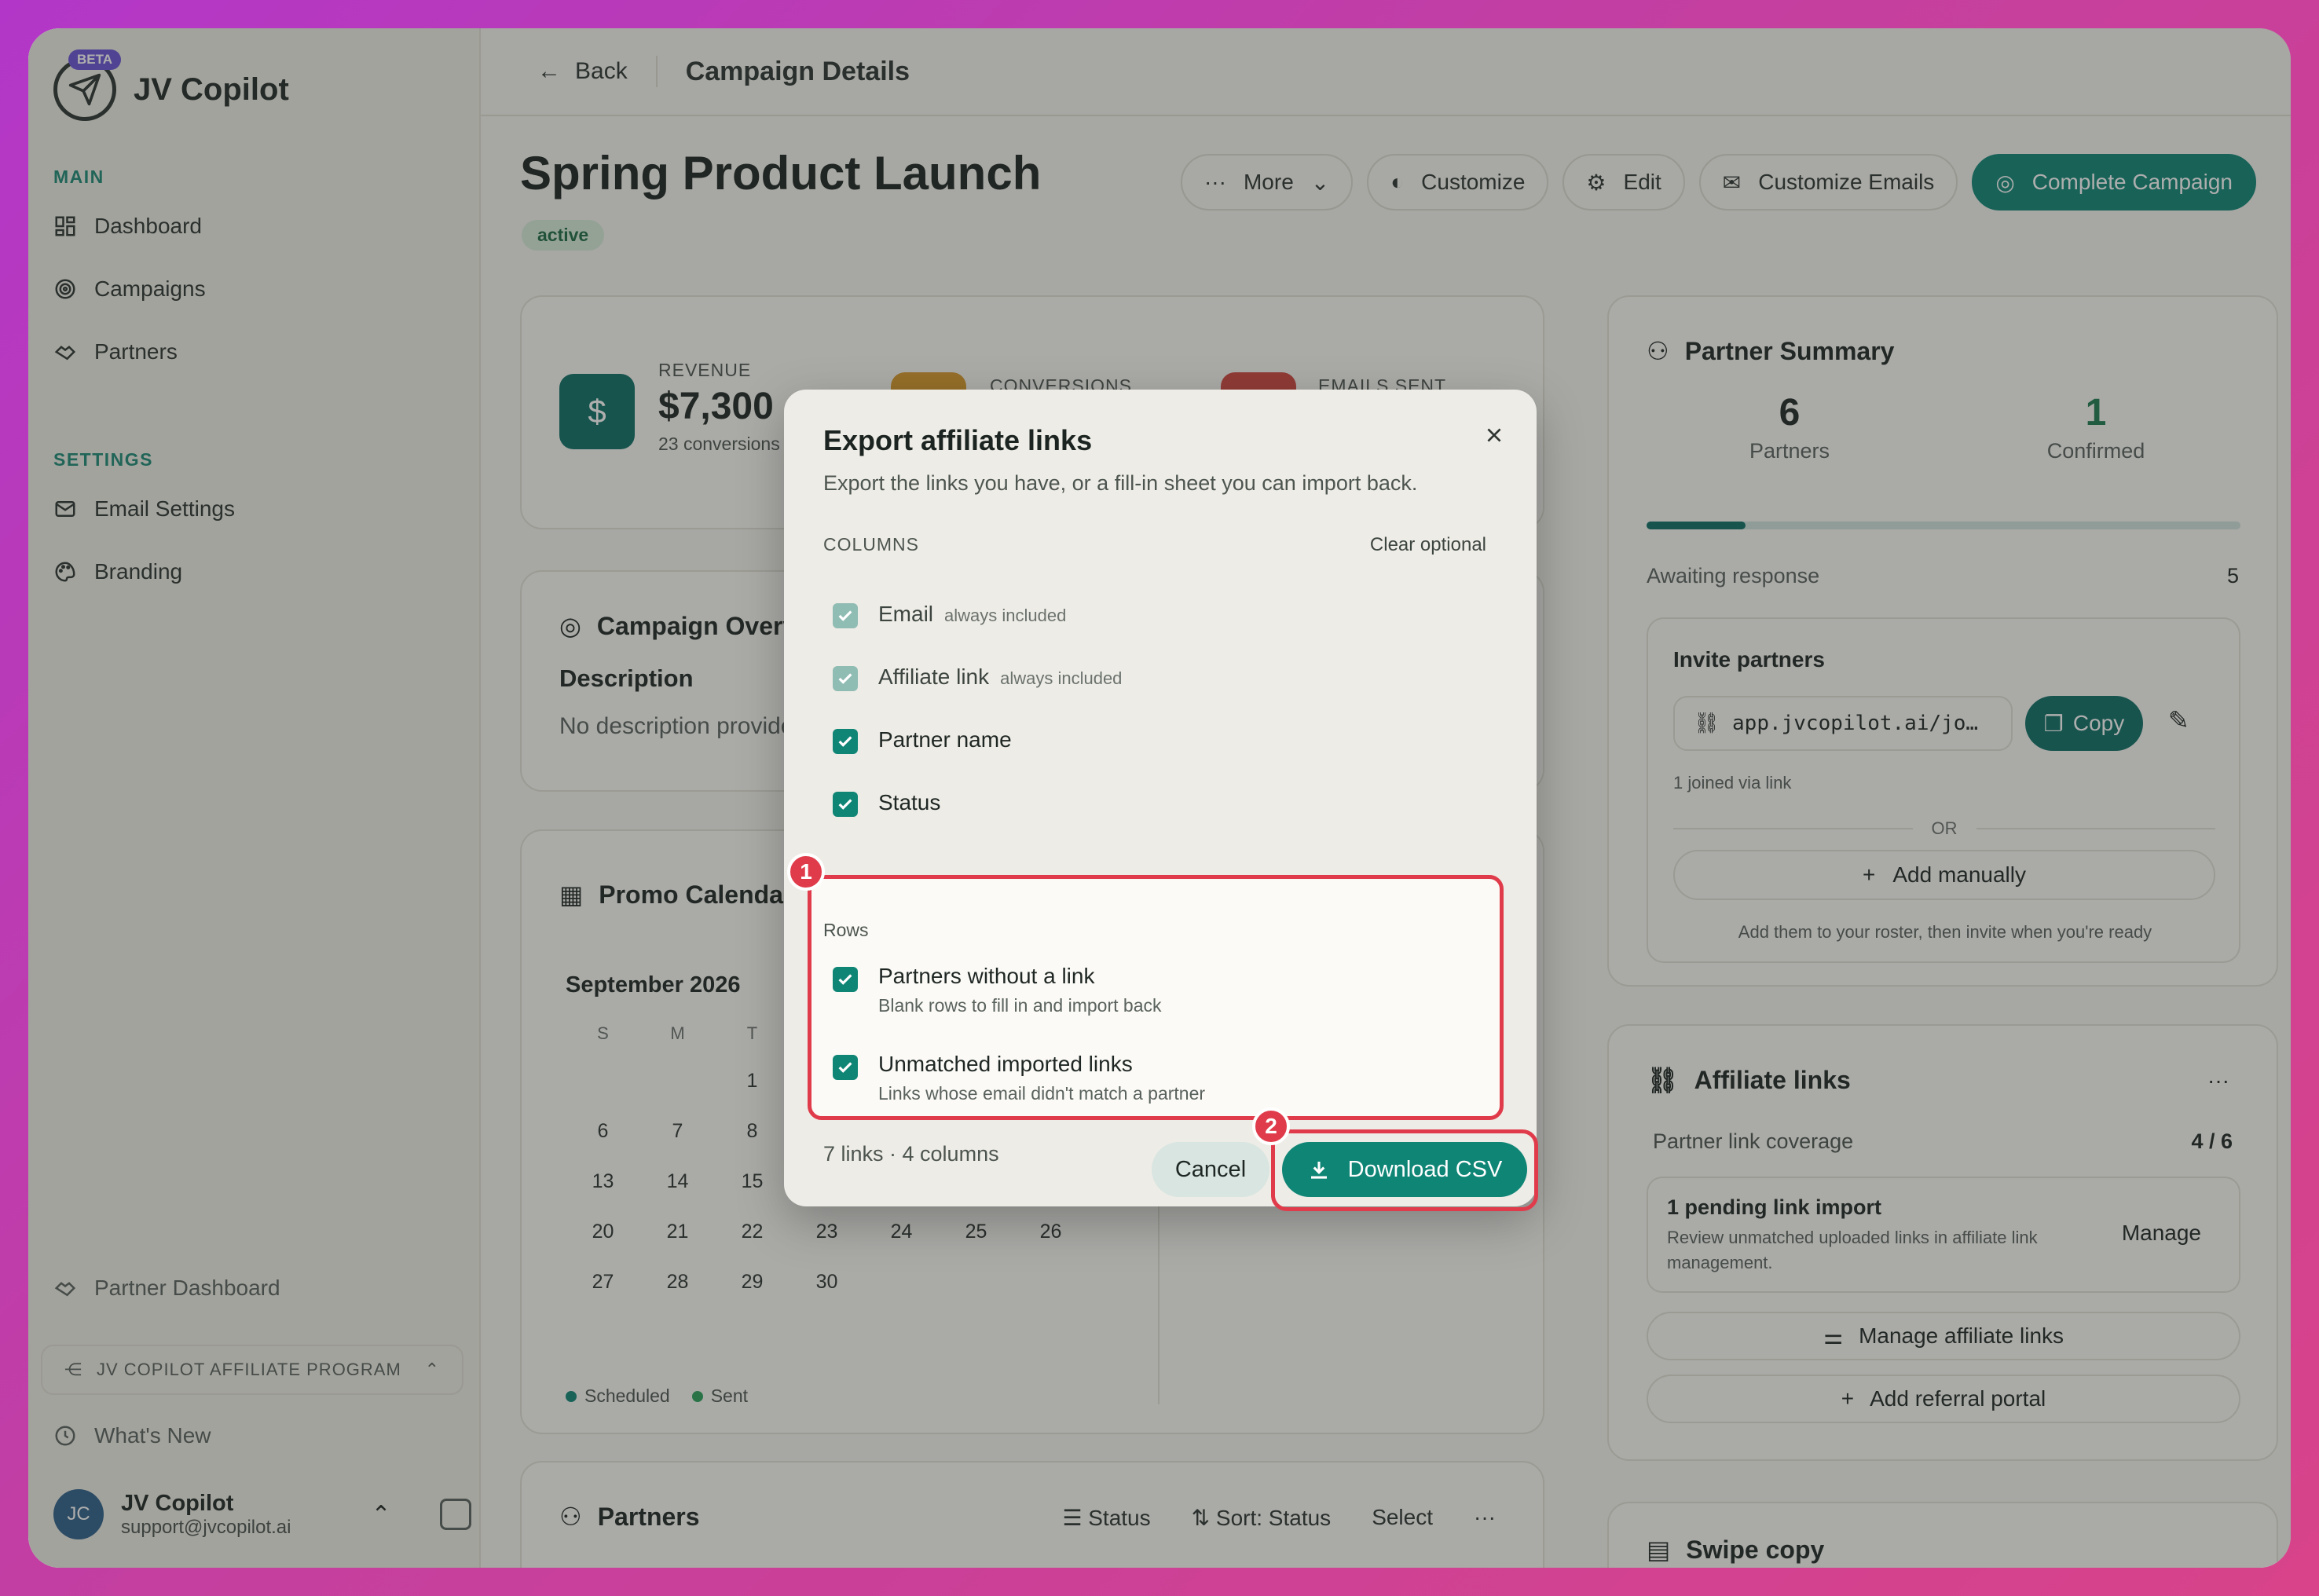 The height and width of the screenshot is (1596, 2319). I want to click on download-icon, so click(1318, 1170).